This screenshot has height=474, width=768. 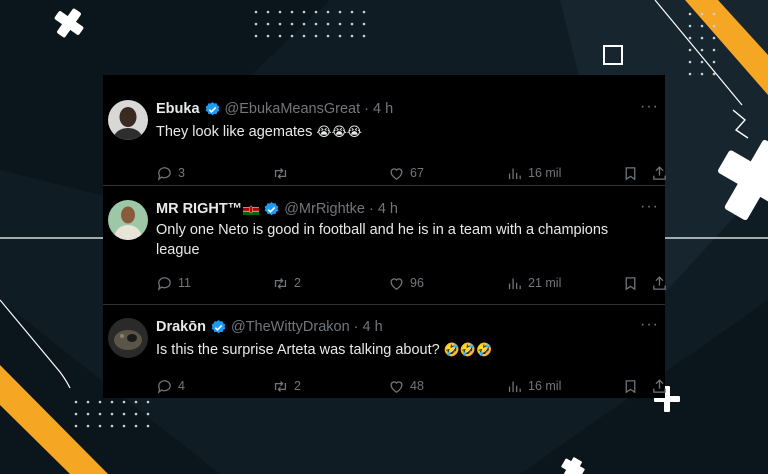 I want to click on kenya-flag-icon, so click(x=251, y=209).